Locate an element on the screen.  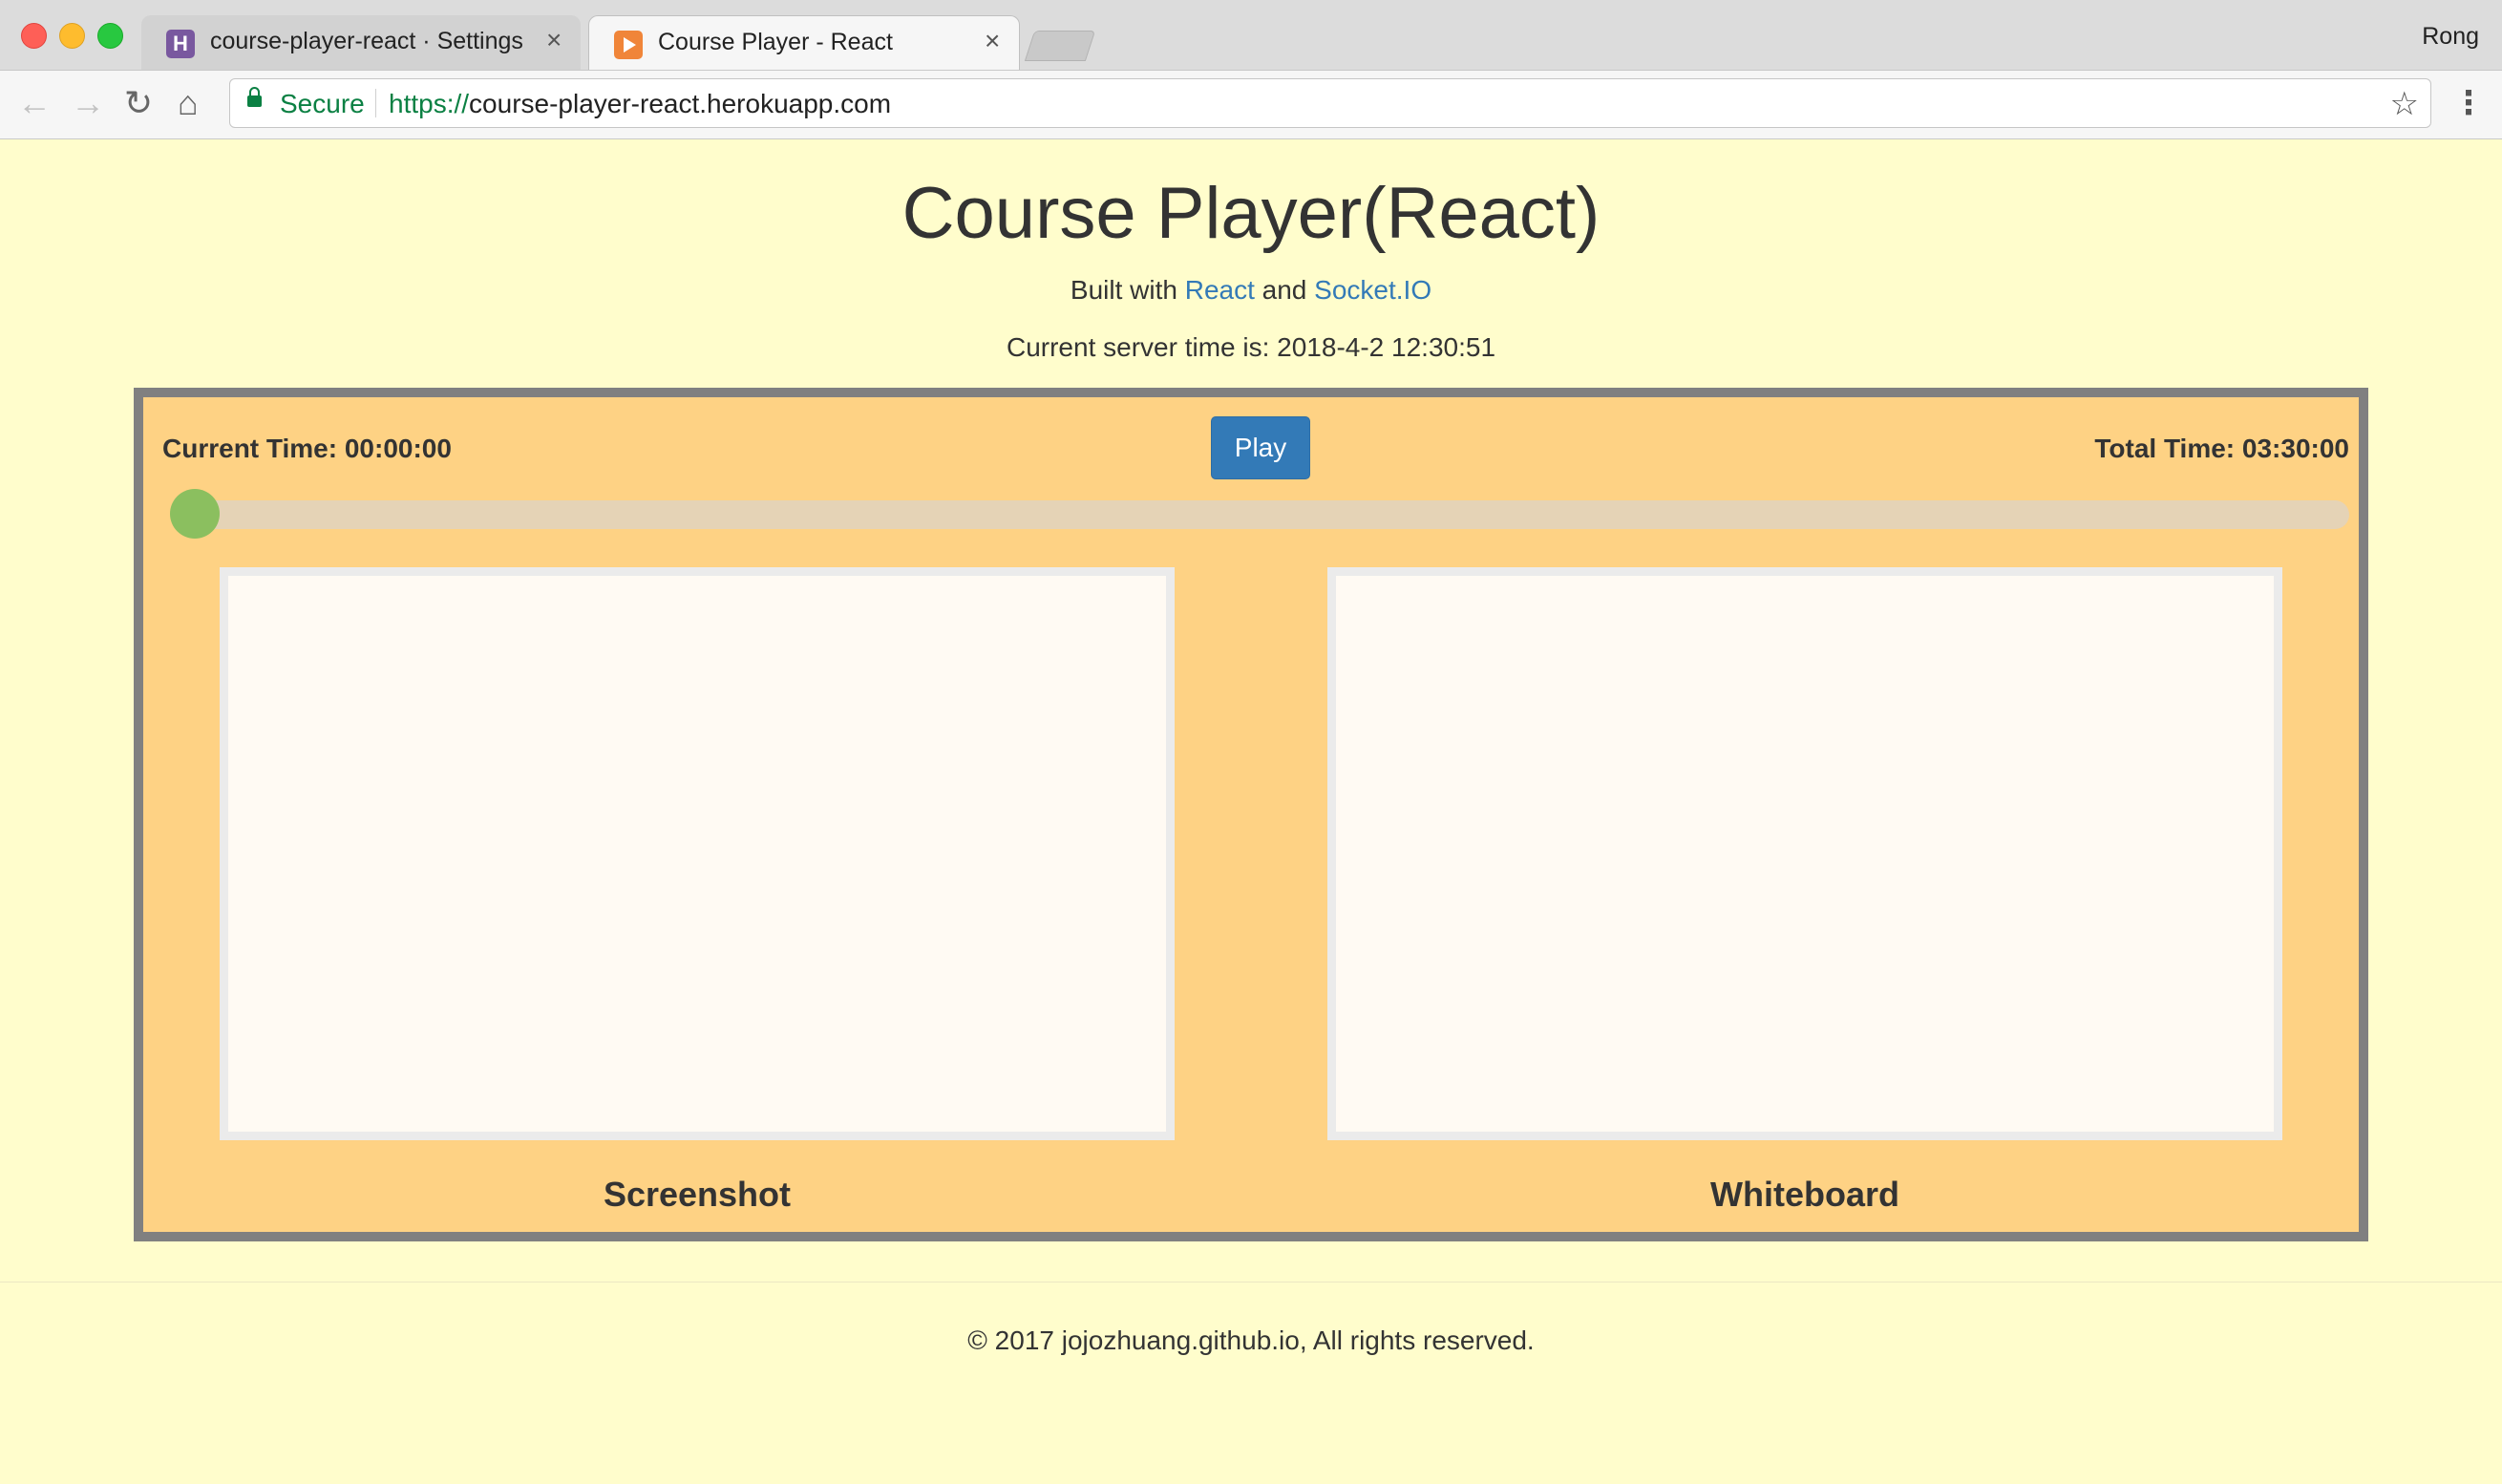
screenshot-panel is located at coordinates (697, 854).